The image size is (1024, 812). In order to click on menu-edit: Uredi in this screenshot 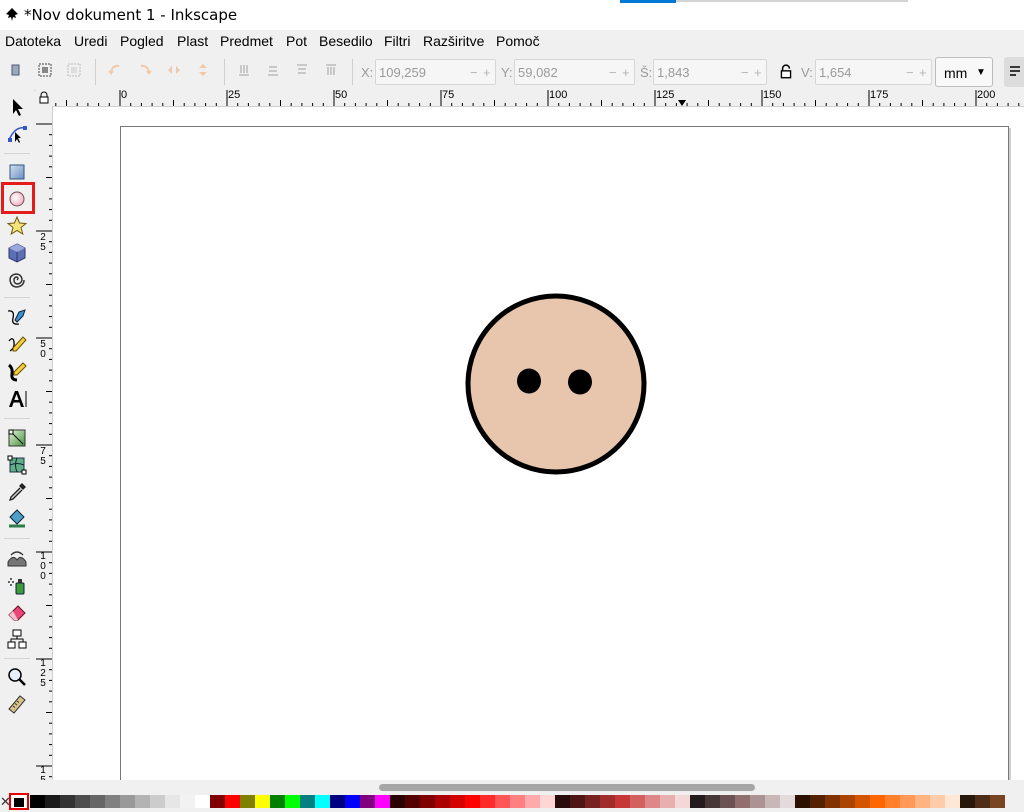, I will do `click(90, 41)`.